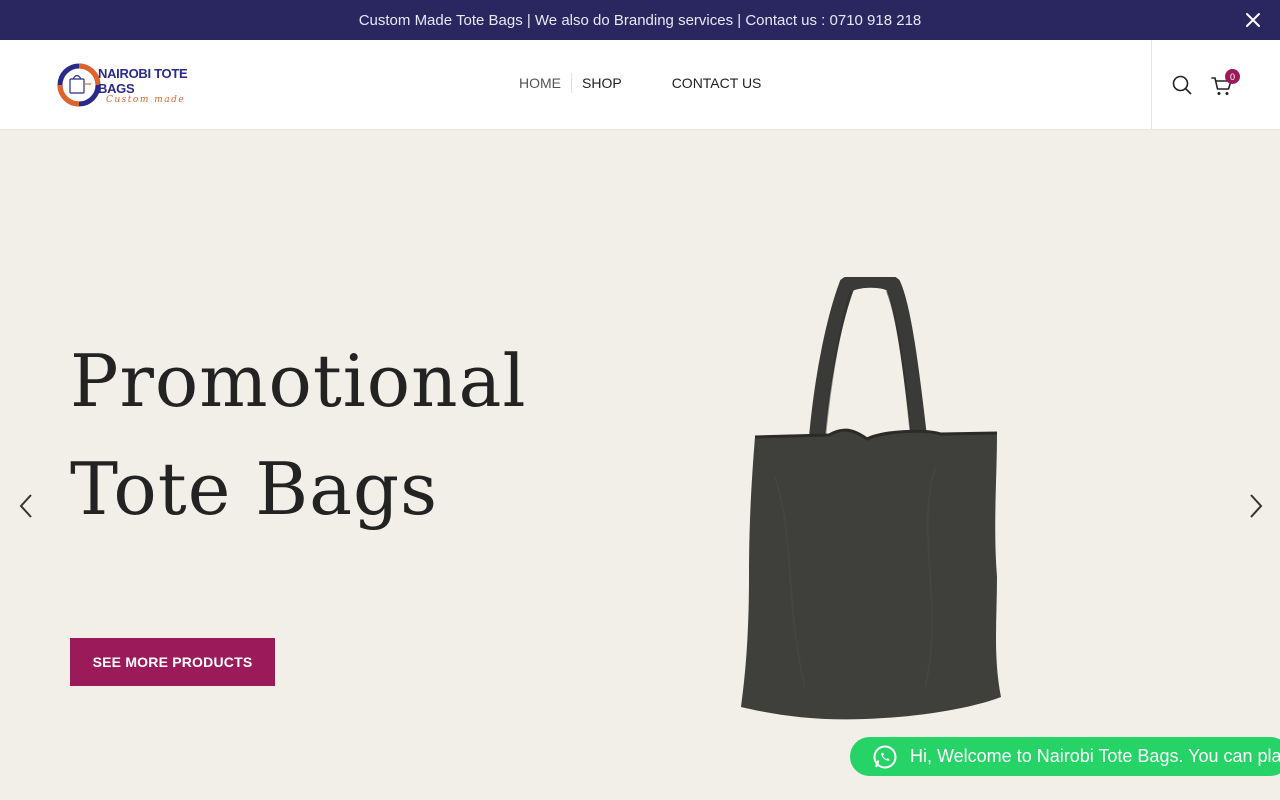  Describe the element at coordinates (79, 85) in the screenshot. I see `logo-icon` at that location.